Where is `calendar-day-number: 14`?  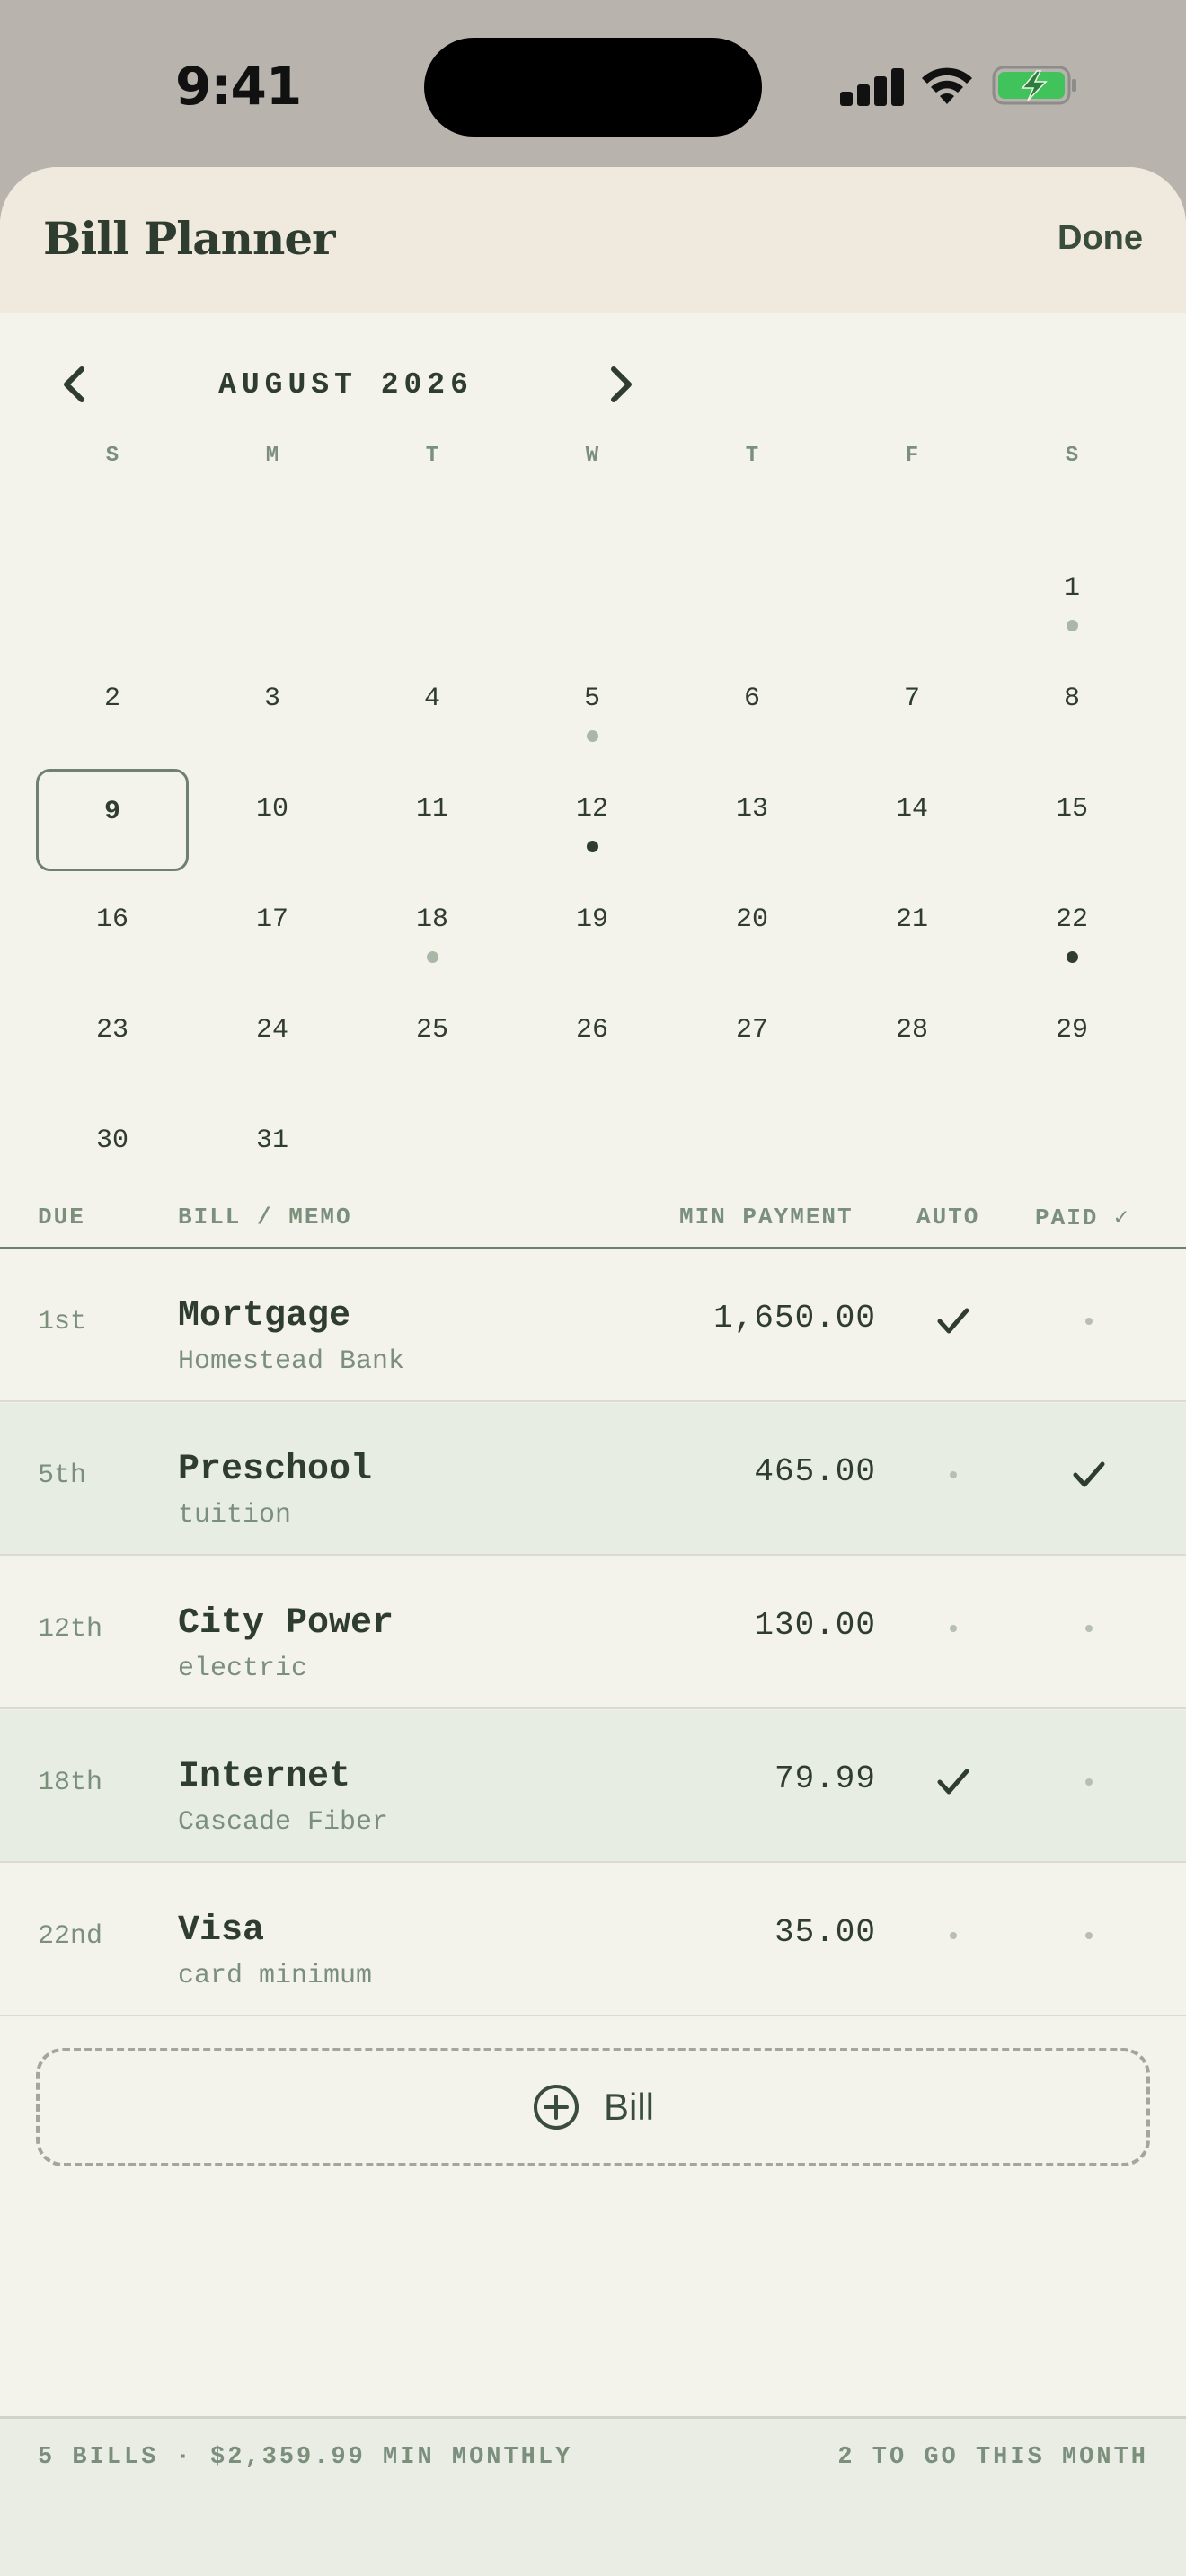
calendar-day-number: 14 is located at coordinates (911, 809).